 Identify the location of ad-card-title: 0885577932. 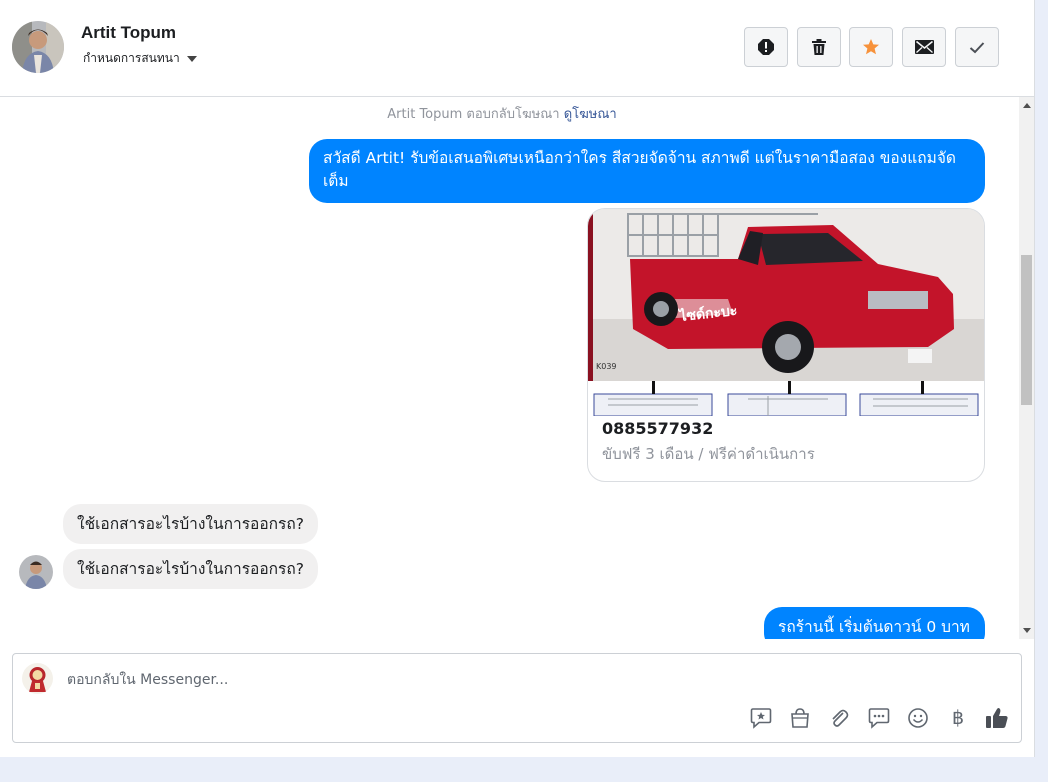
(658, 428).